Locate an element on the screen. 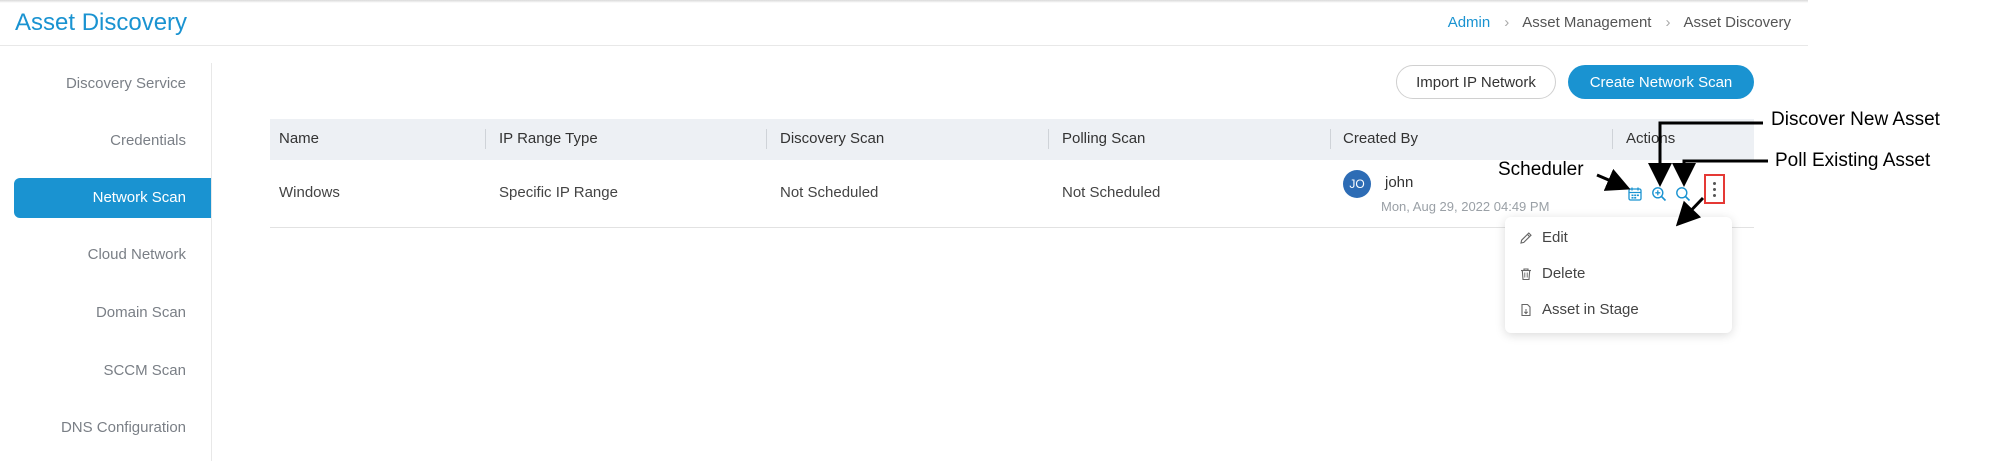 The image size is (1989, 461). cell-name: Windows is located at coordinates (309, 192).